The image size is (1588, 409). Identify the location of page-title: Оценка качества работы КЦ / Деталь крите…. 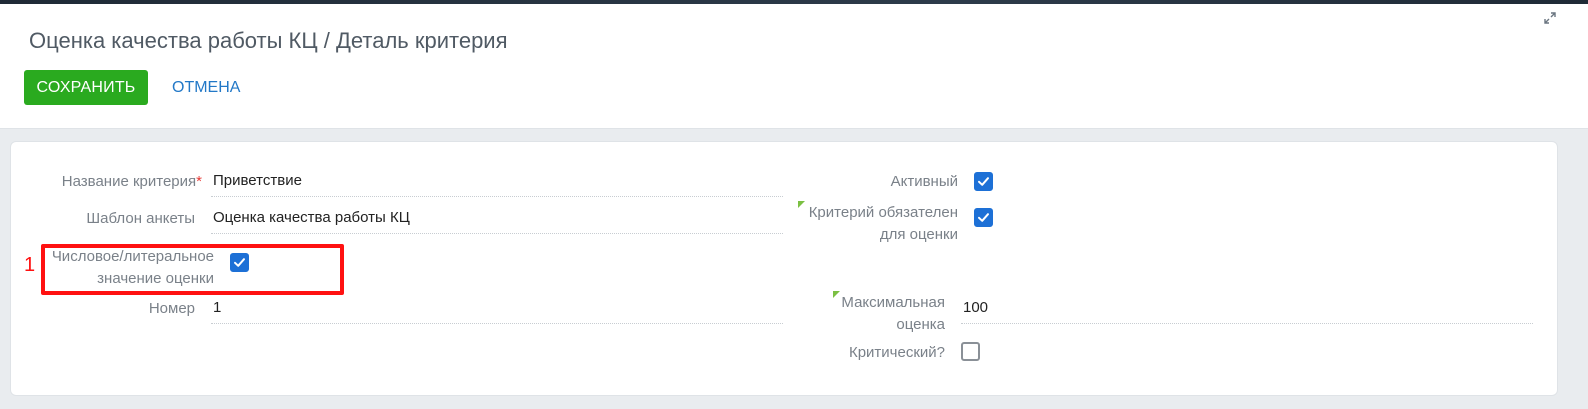
(268, 40).